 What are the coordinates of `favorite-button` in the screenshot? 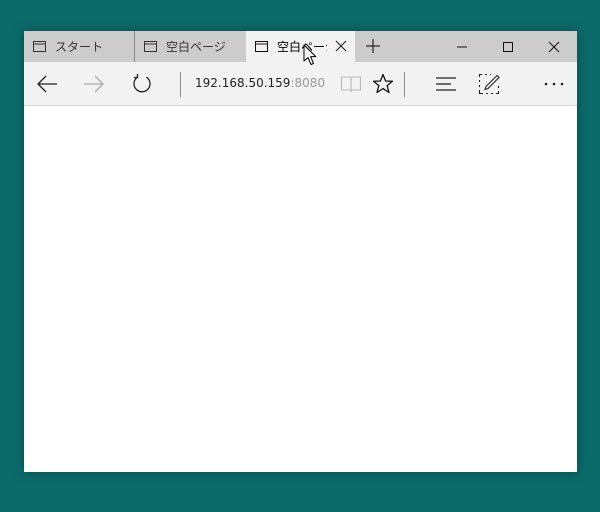 It's located at (383, 84).